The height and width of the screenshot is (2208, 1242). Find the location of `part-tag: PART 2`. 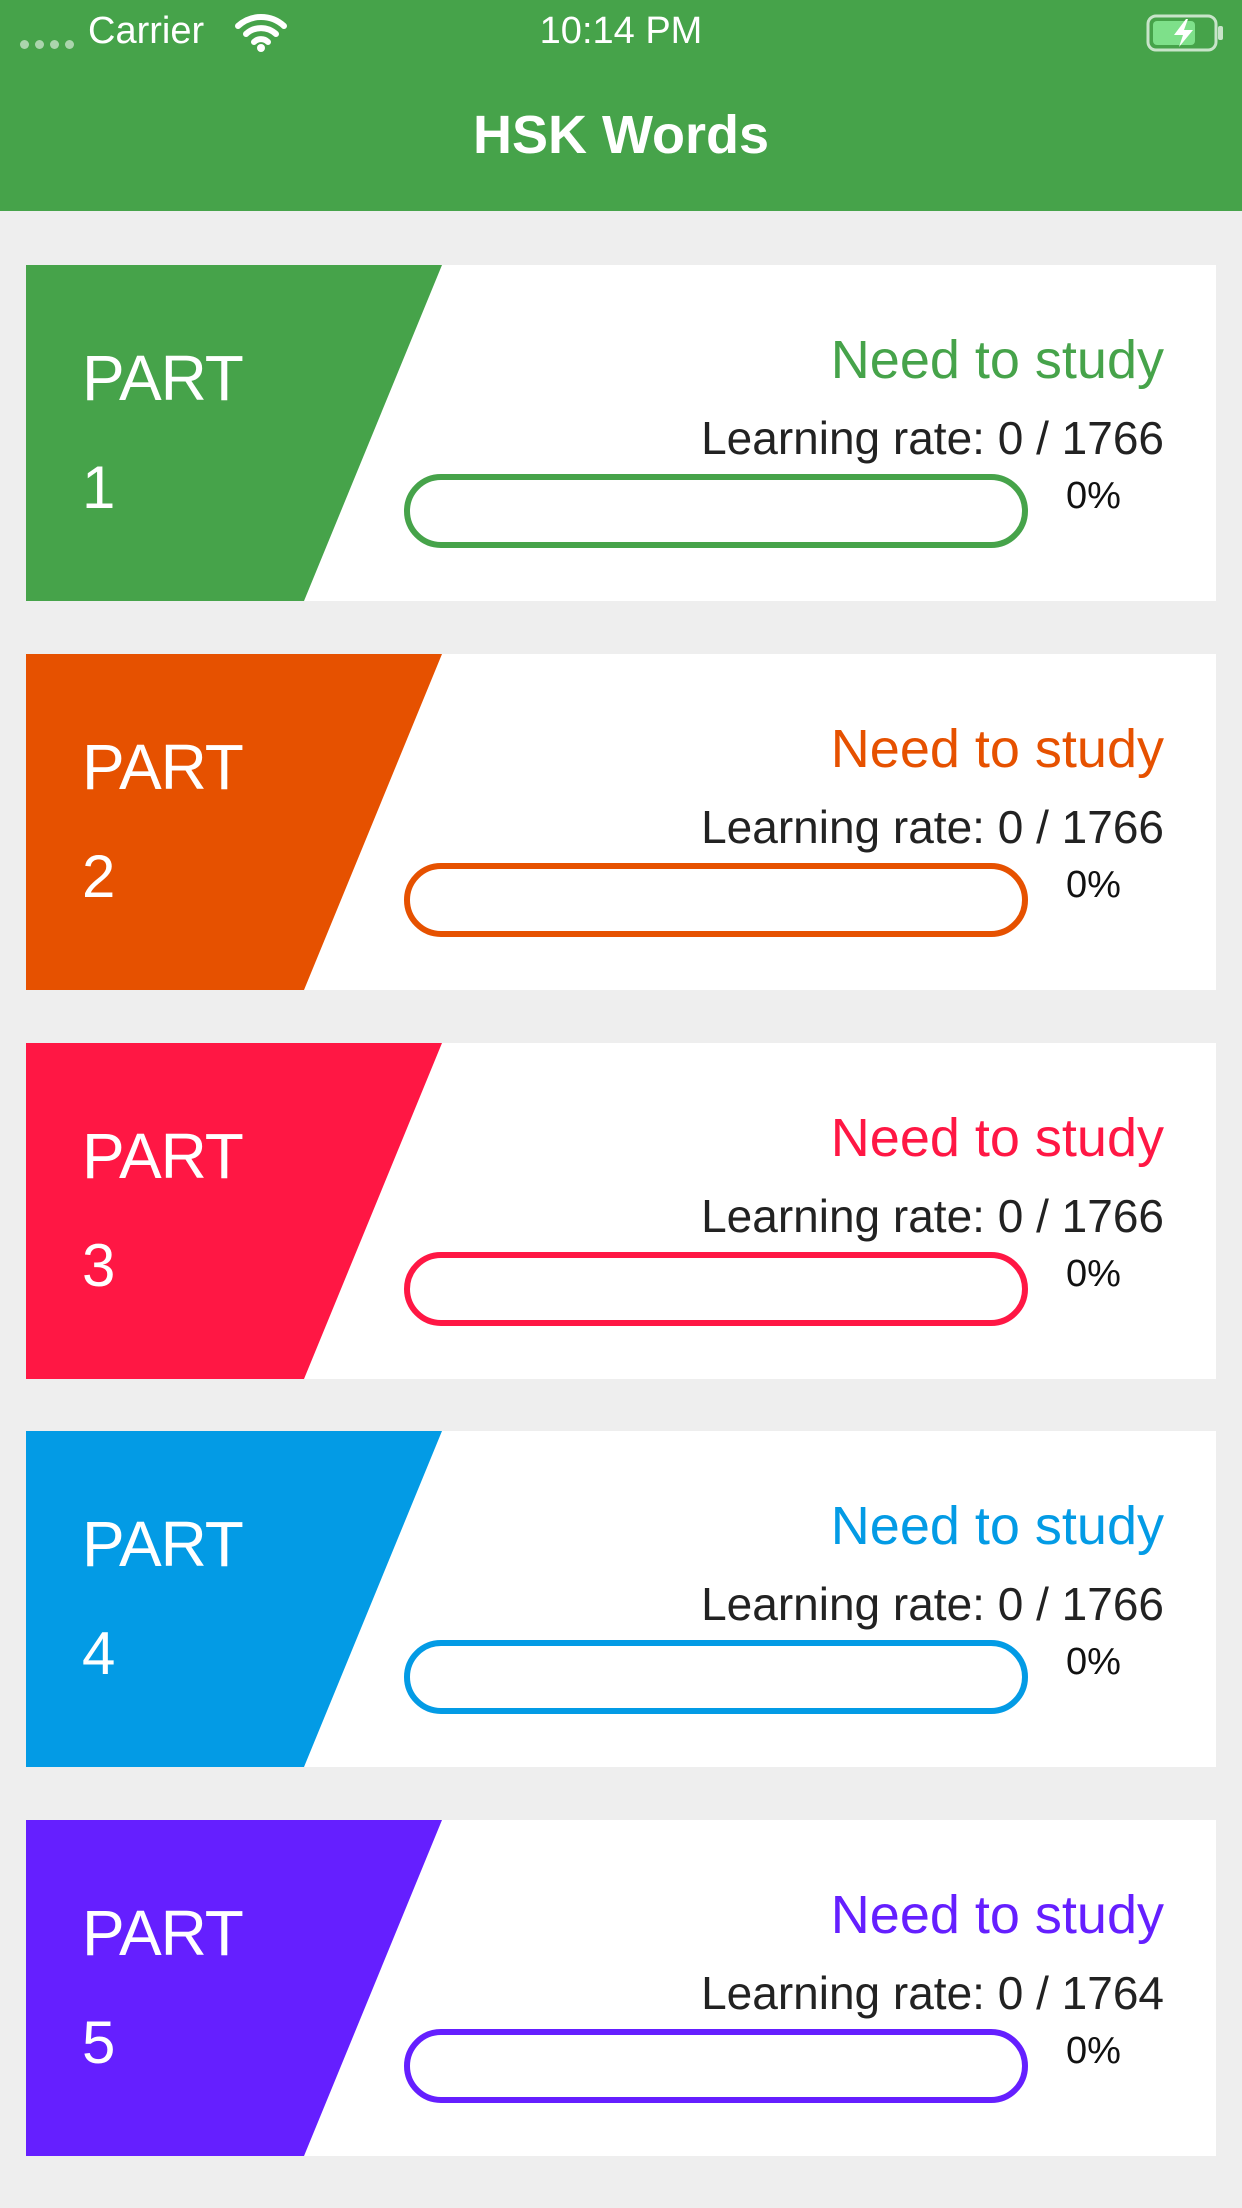

part-tag: PART 2 is located at coordinates (236, 822).